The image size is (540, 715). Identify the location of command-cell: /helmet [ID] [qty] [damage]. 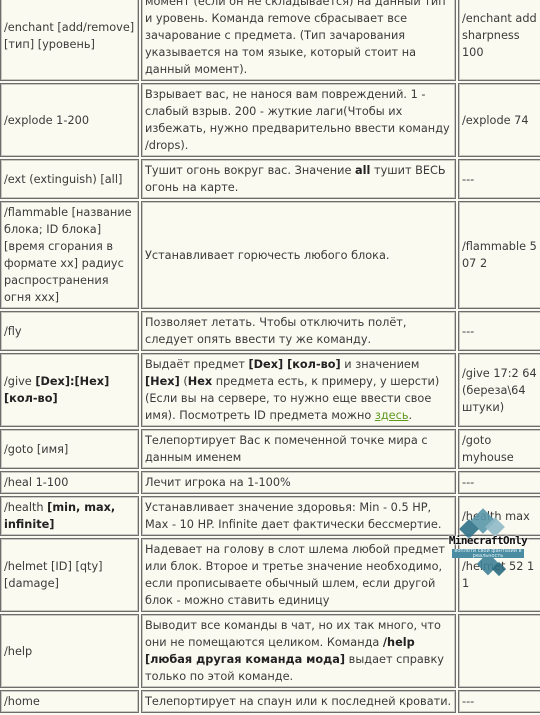
(69, 575).